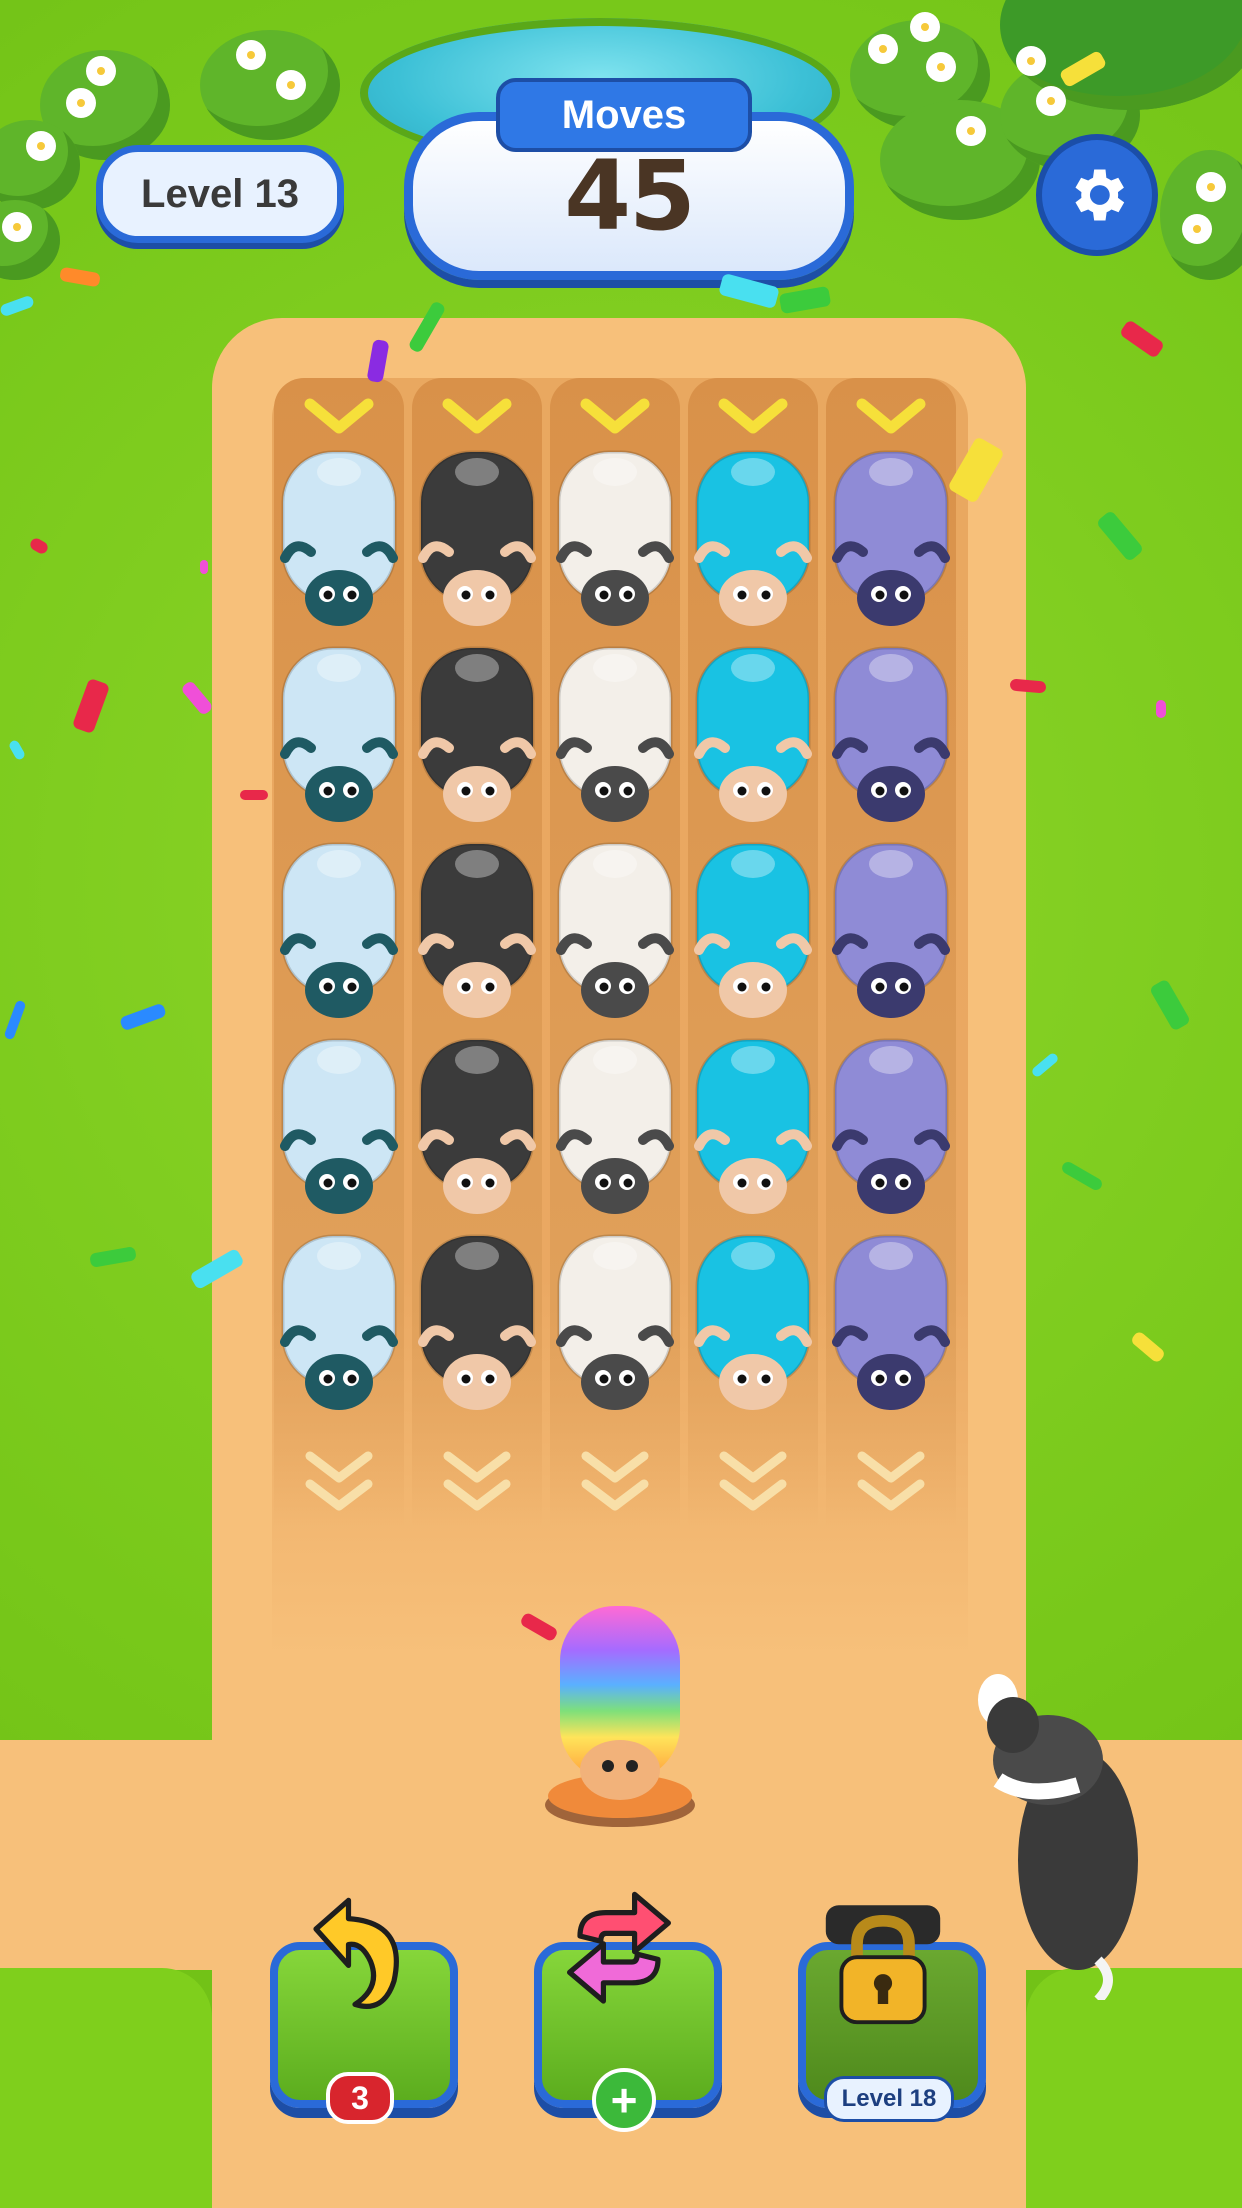 This screenshot has width=1242, height=2208. What do you see at coordinates (619, 1947) in the screenshot?
I see `shuffle-icon` at bounding box center [619, 1947].